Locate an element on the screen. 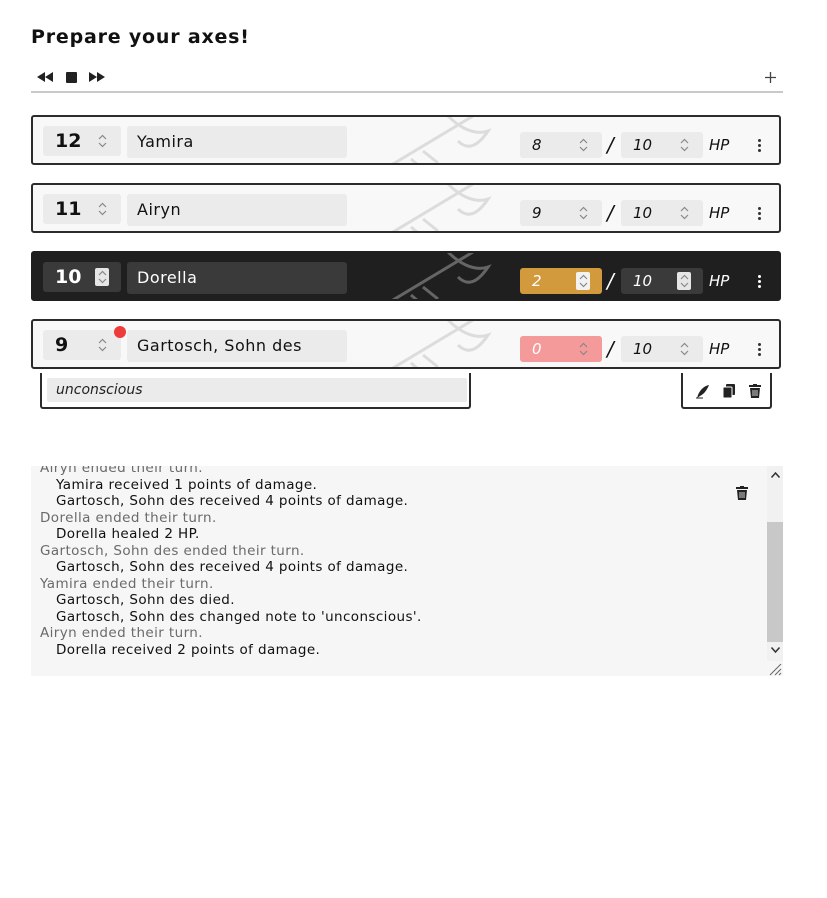 The image size is (827, 898). initiative-input: 12 is located at coordinates (82, 141).